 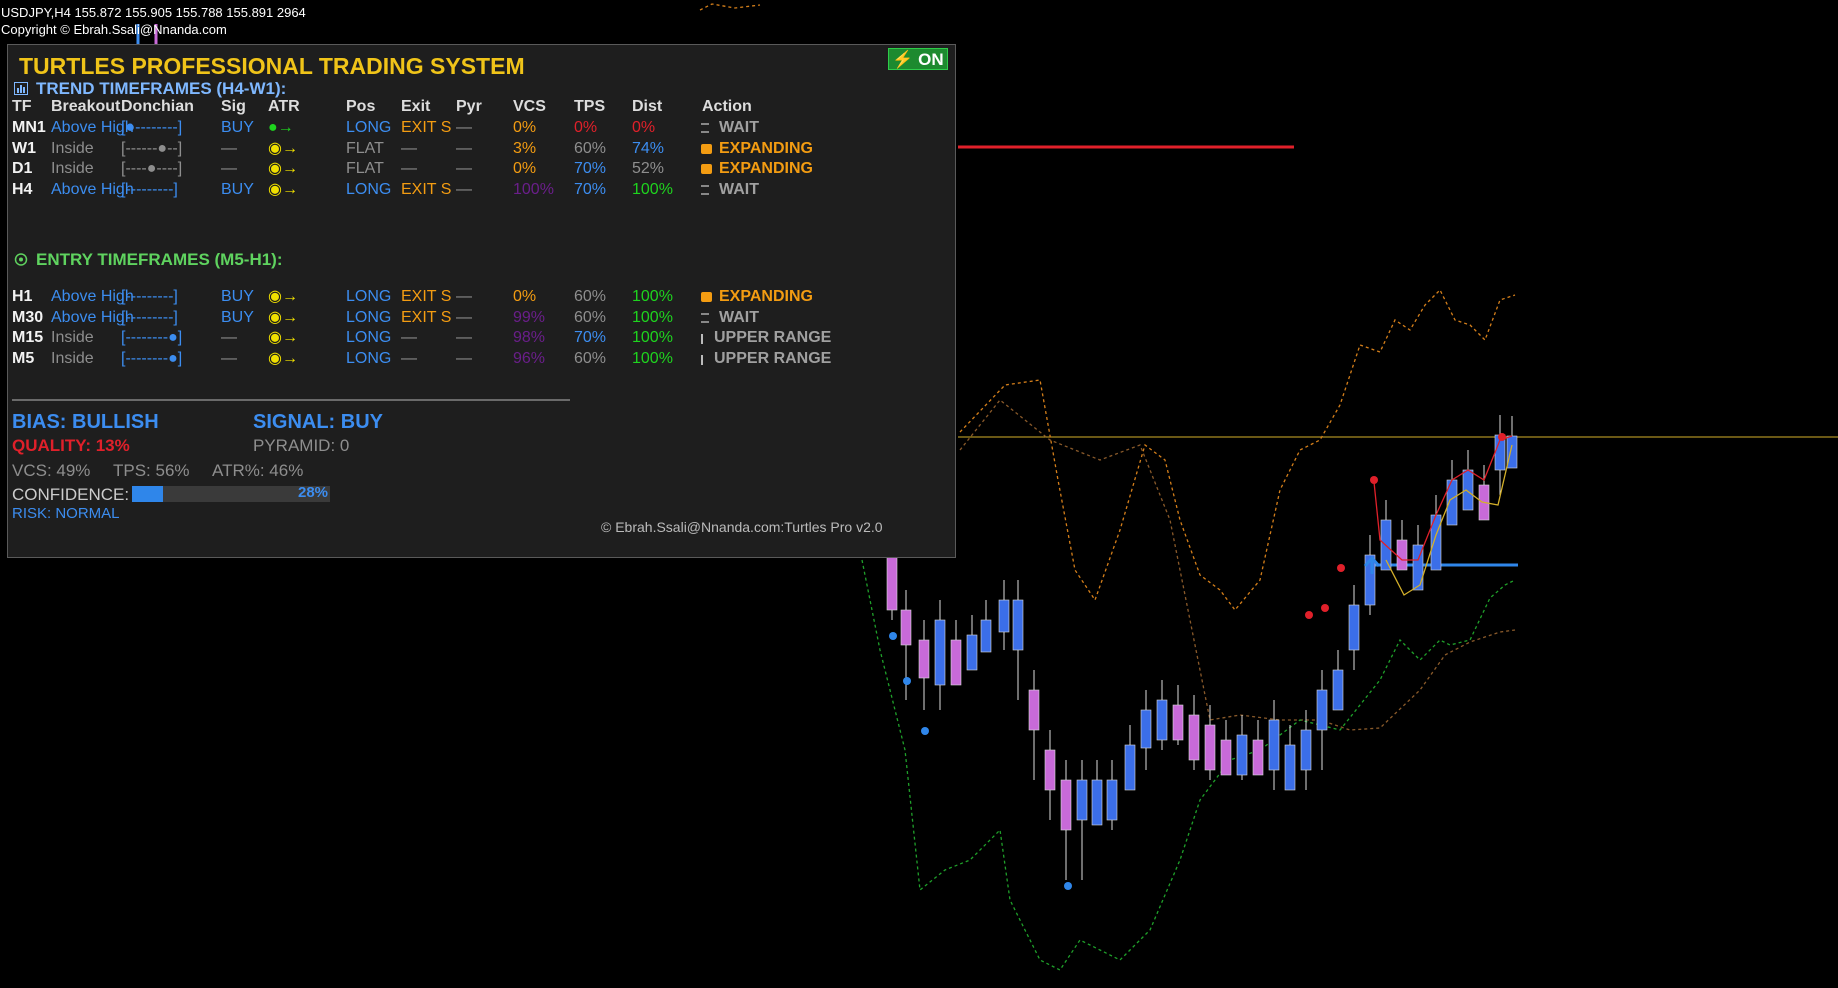 What do you see at coordinates (301, 445) in the screenshot?
I see `pyramid-label: PYRAMID: 0` at bounding box center [301, 445].